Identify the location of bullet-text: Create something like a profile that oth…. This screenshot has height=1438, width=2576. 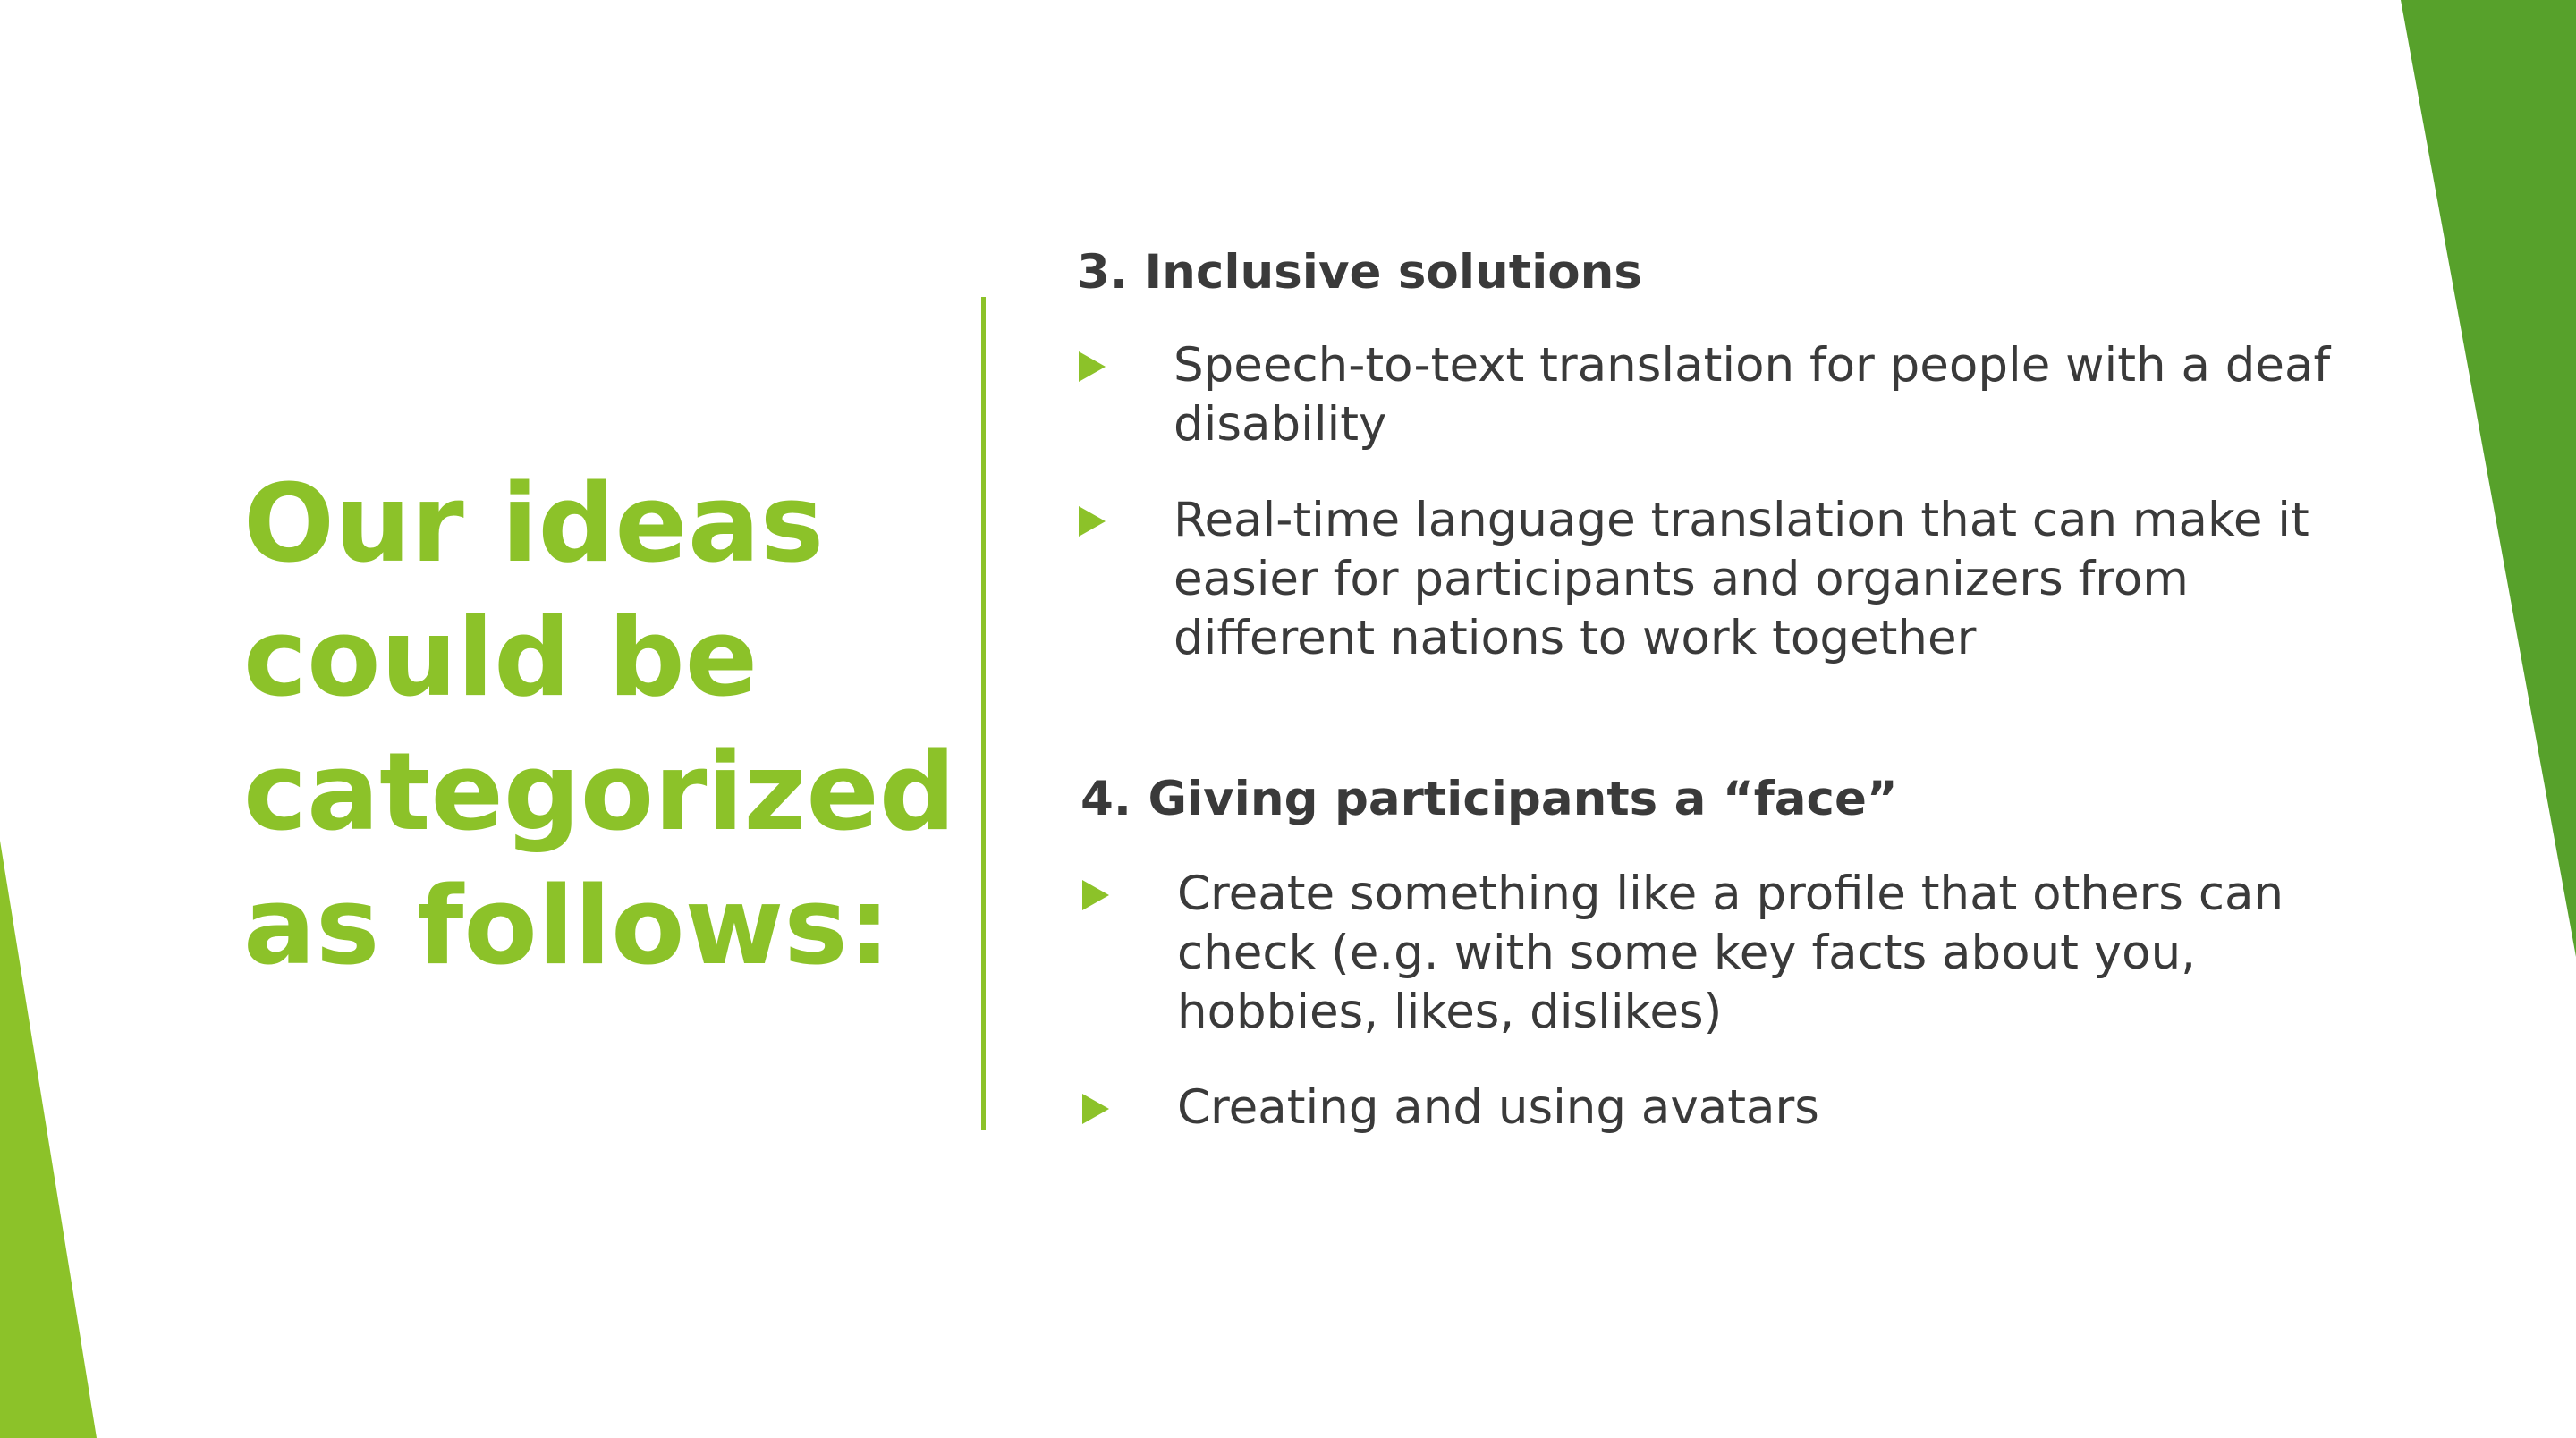
(1730, 953).